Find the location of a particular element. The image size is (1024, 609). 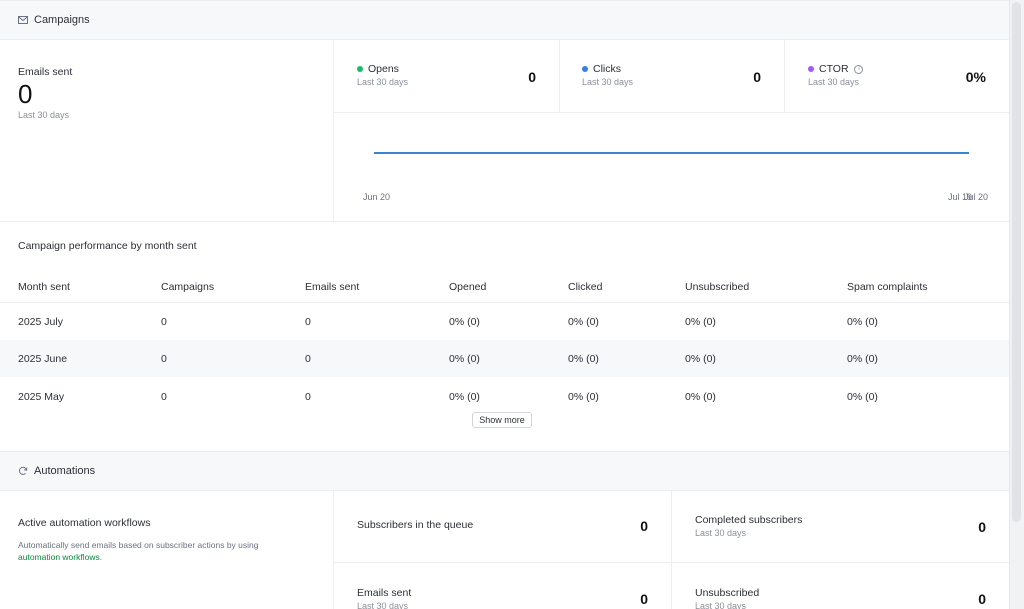

queue-value: 0 is located at coordinates (644, 526).